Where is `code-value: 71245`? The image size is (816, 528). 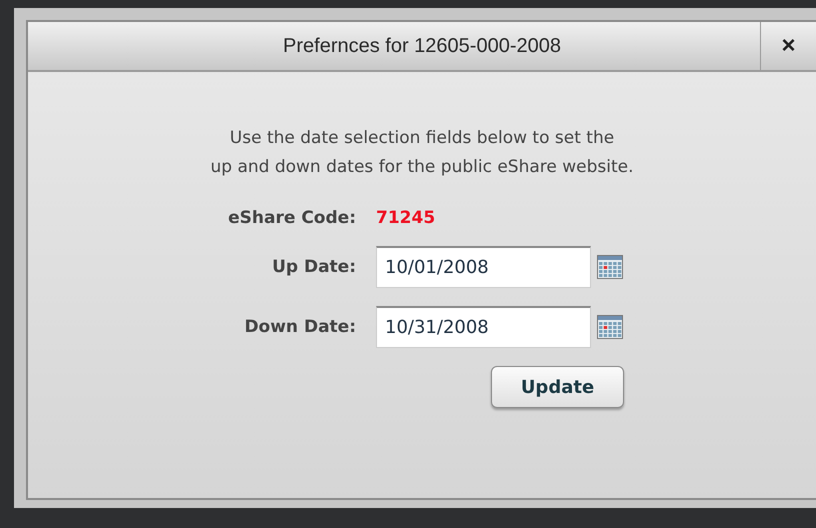
code-value: 71245 is located at coordinates (406, 218).